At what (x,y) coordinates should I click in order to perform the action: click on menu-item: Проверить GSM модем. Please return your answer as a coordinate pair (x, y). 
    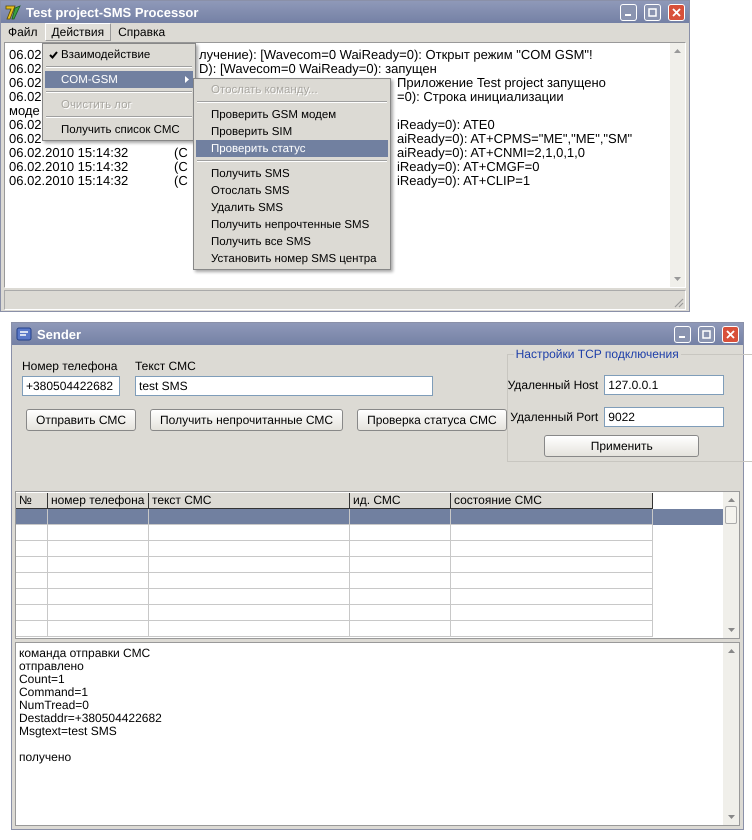
    Looking at the image, I should click on (292, 114).